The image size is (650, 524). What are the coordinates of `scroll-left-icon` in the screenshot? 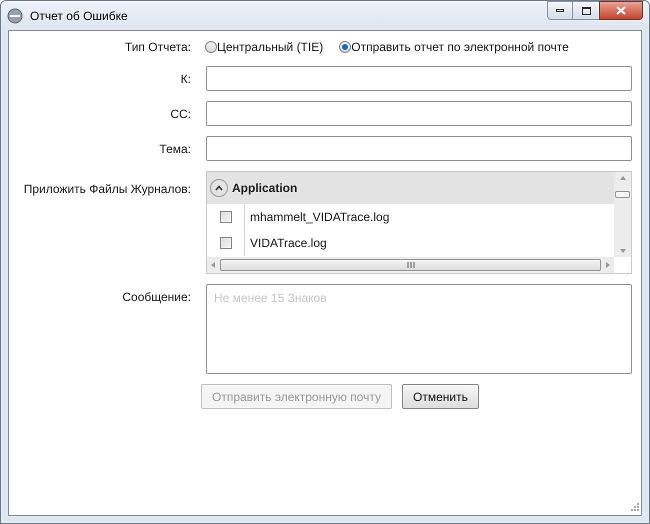 It's located at (213, 265).